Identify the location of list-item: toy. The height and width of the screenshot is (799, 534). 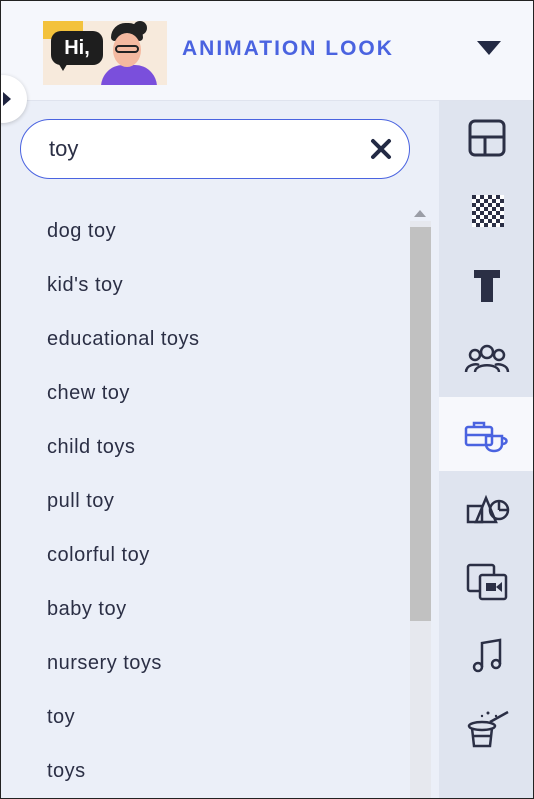
(61, 717).